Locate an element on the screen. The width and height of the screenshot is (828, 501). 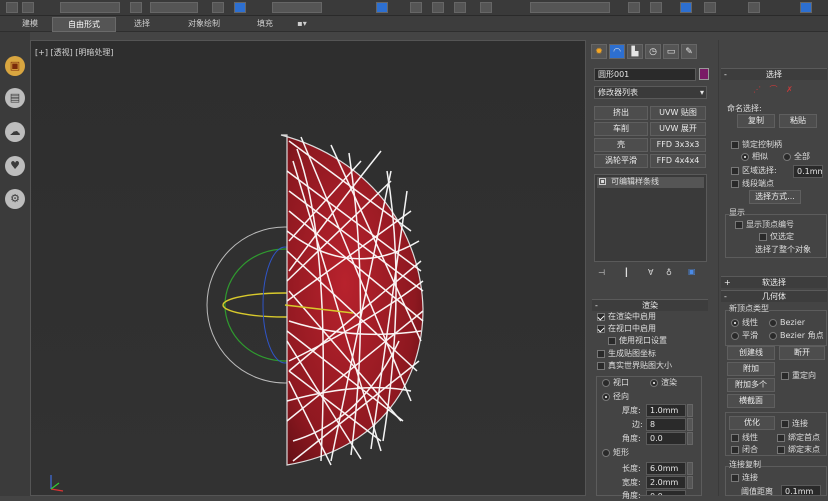
area-select-checkbox is located at coordinates (735, 171).